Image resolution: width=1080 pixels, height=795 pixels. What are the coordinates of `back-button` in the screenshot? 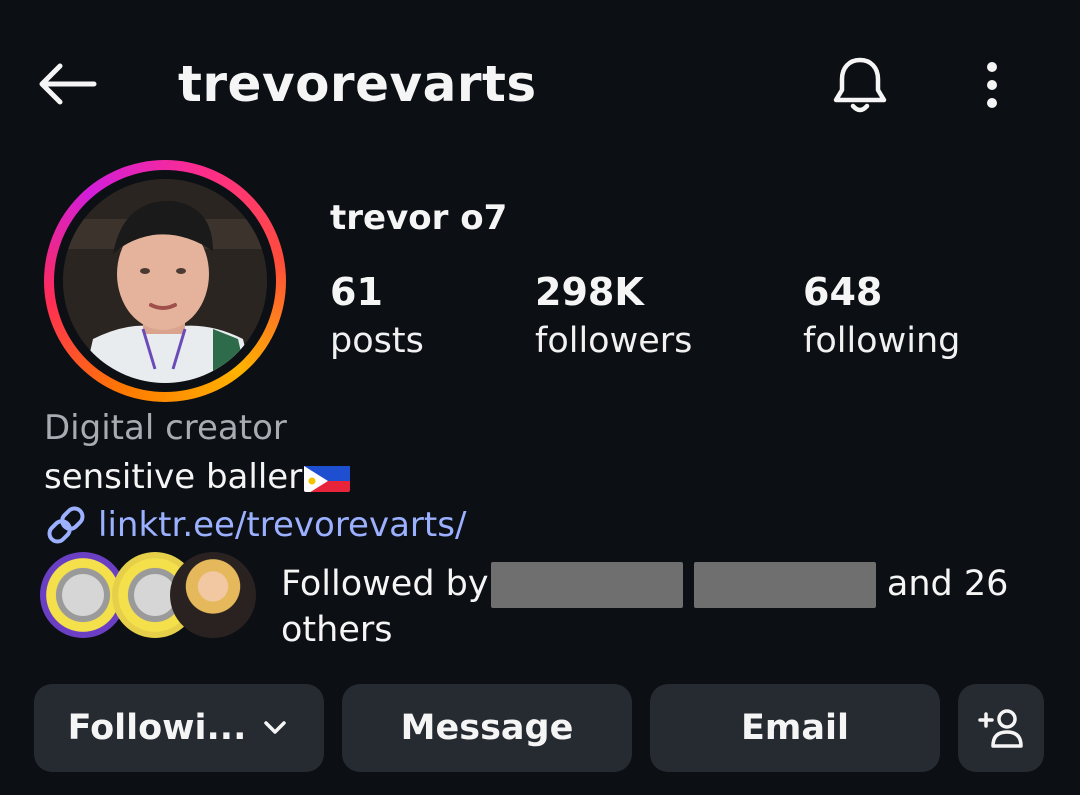 It's located at (66, 84).